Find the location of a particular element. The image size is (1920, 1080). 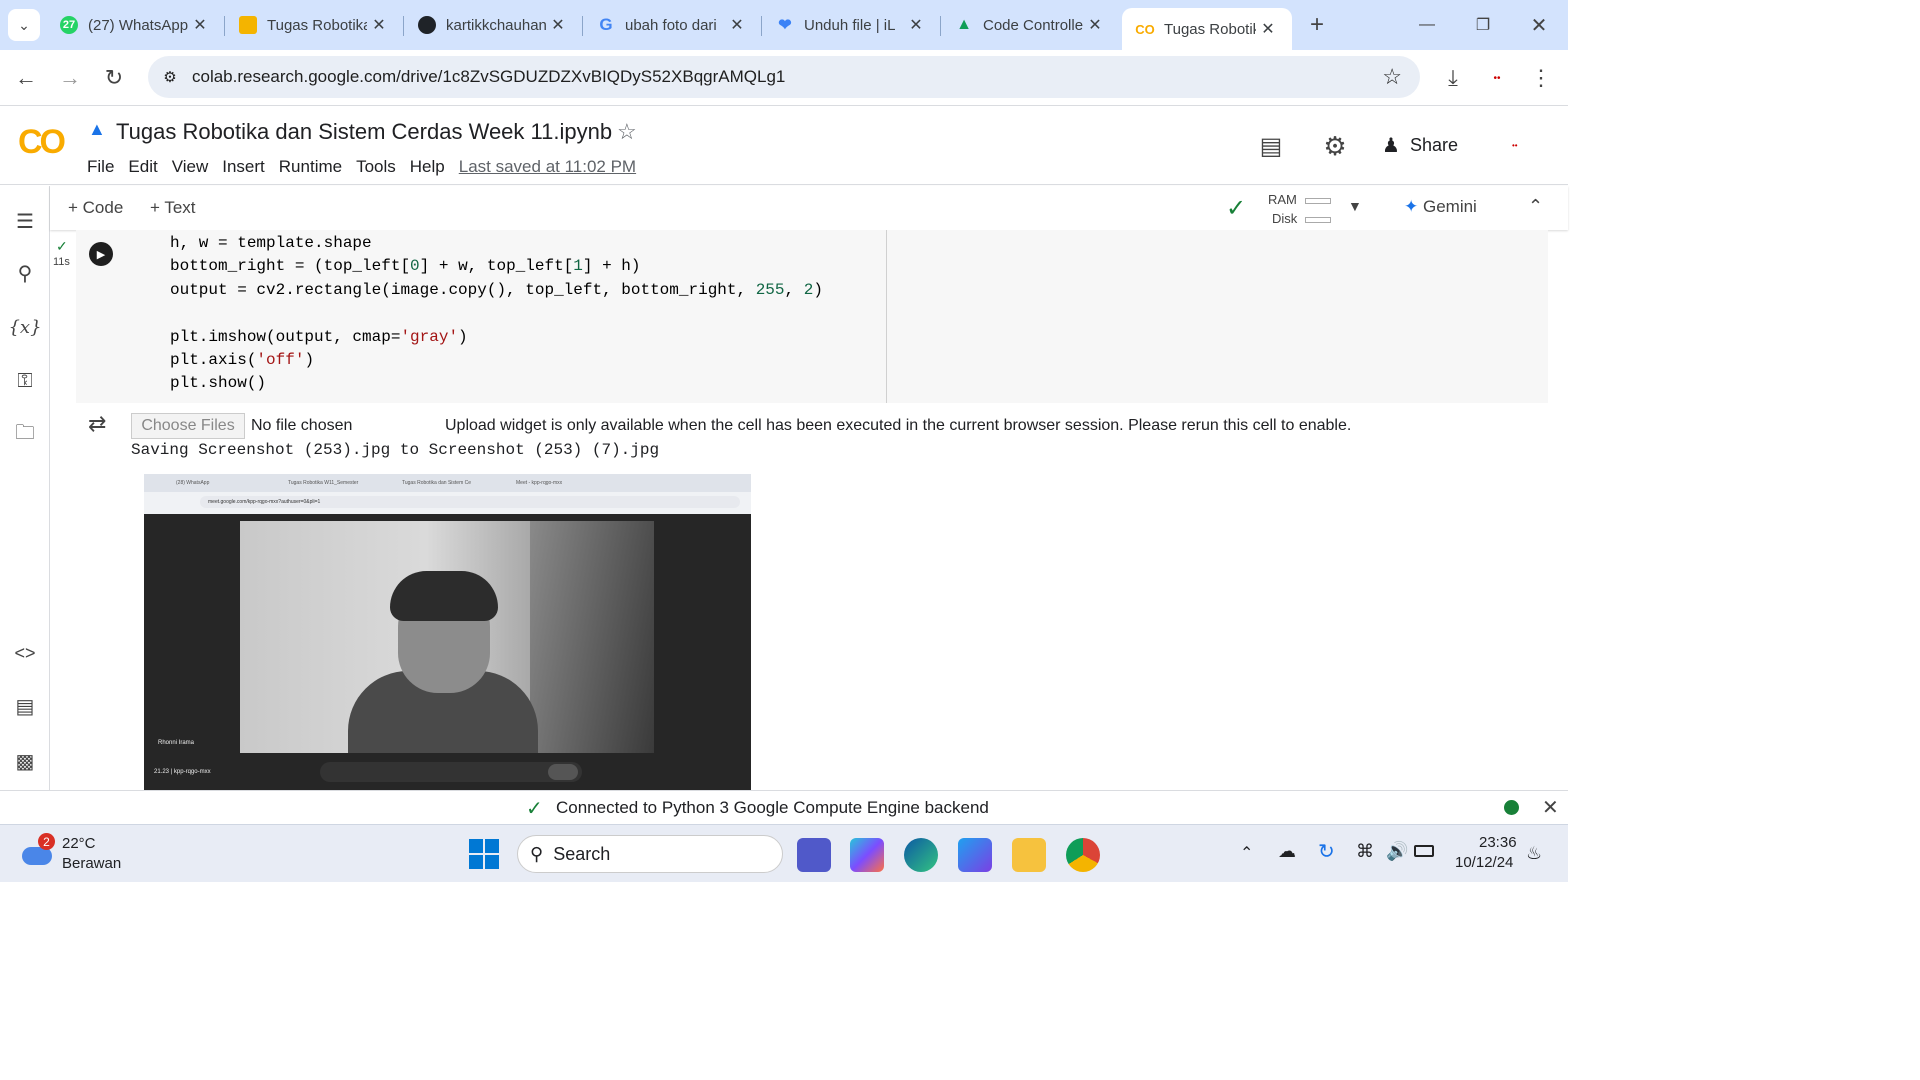

share-label: Share is located at coordinates (1433, 145).